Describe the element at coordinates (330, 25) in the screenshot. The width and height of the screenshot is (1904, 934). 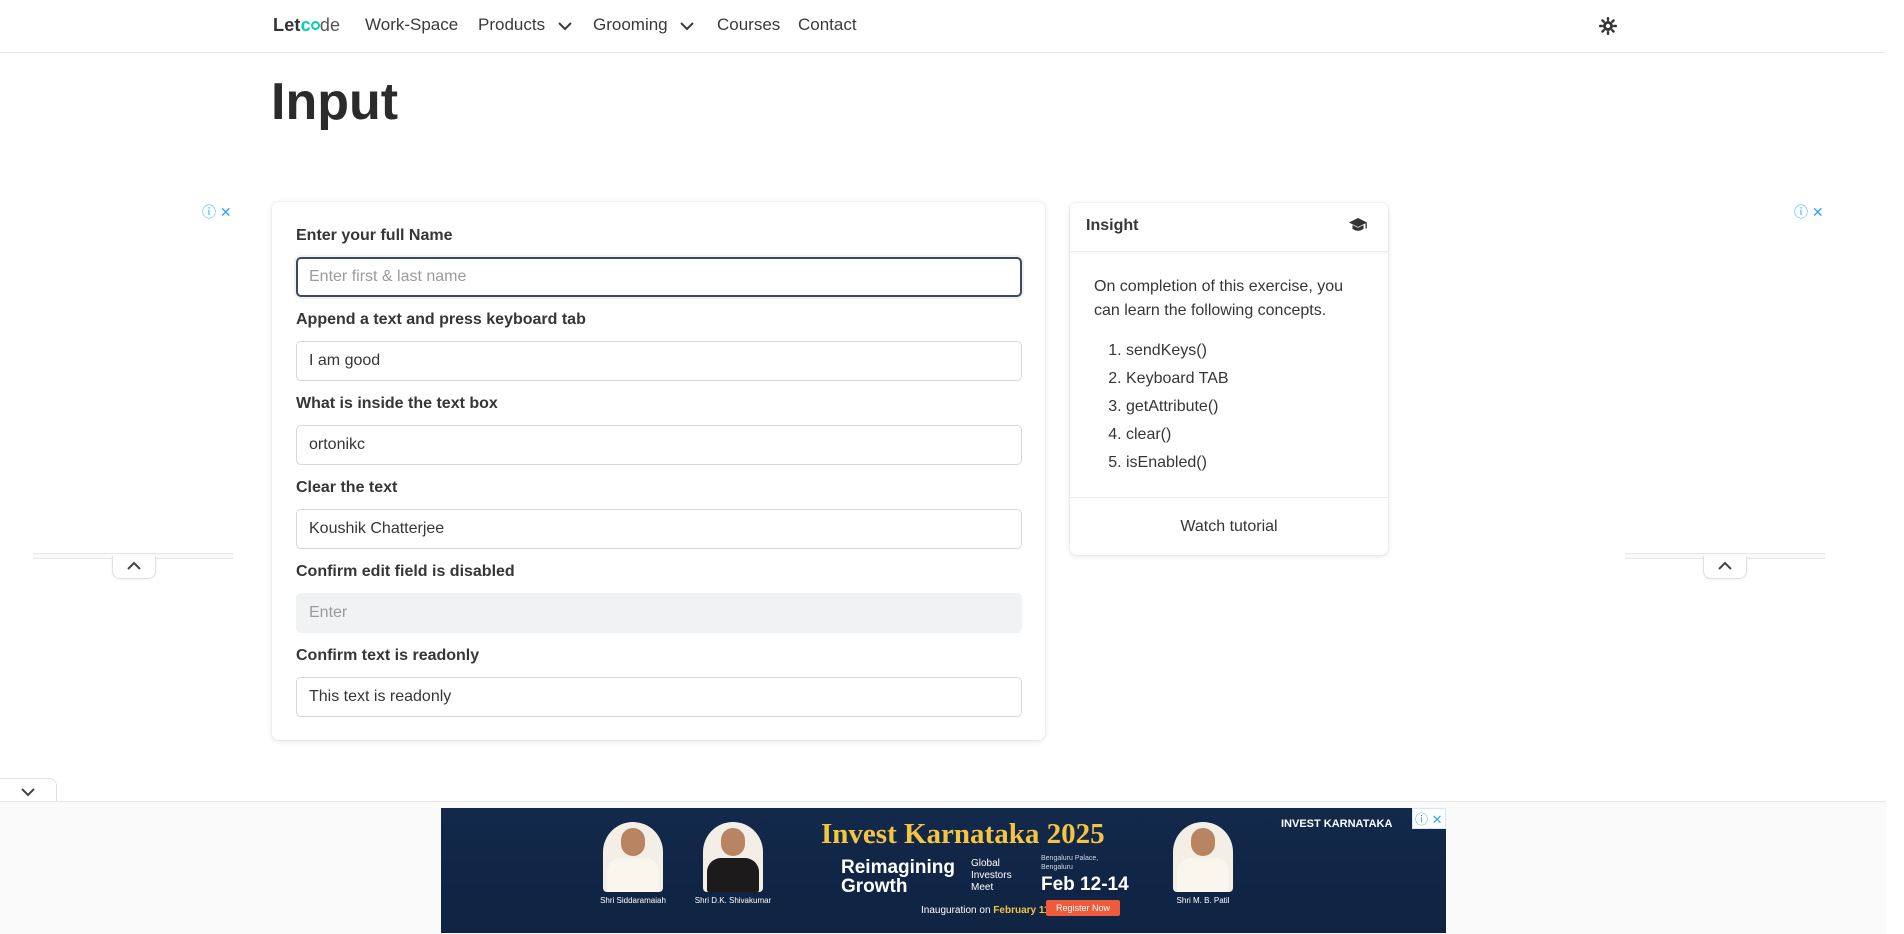
I see `brand-de: de` at that location.